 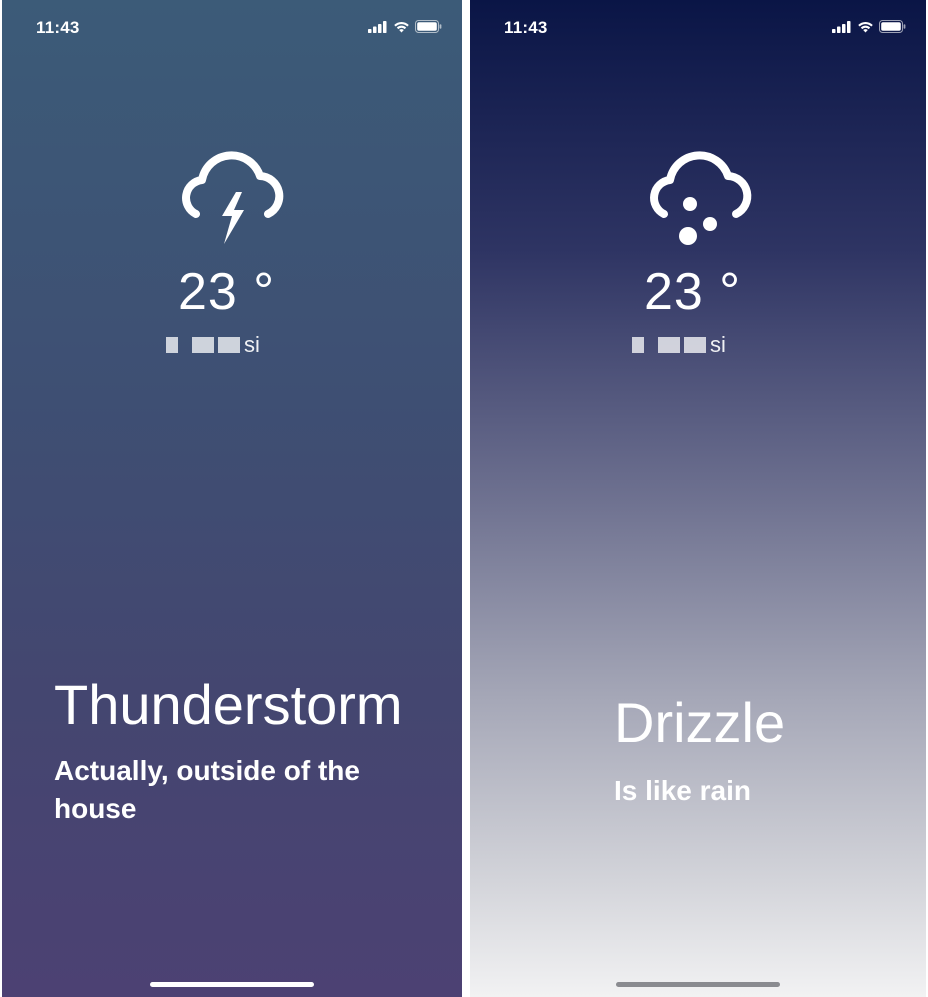 What do you see at coordinates (700, 722) in the screenshot?
I see `condition-title: Drizzle` at bounding box center [700, 722].